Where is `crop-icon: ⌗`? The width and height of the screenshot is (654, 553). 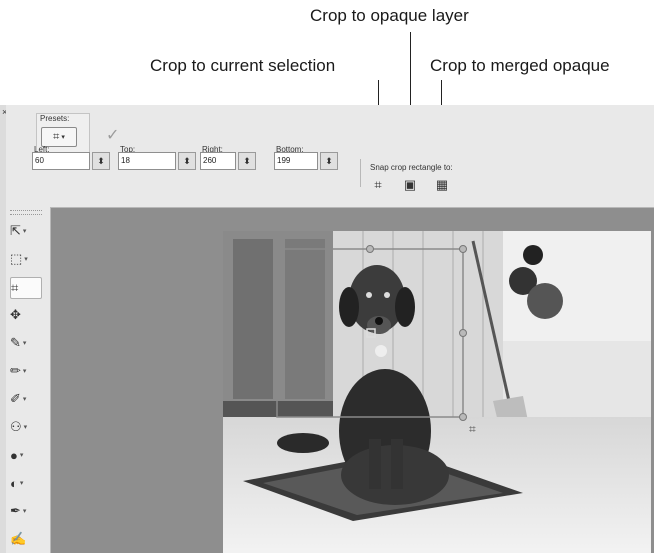 crop-icon: ⌗ is located at coordinates (15, 287).